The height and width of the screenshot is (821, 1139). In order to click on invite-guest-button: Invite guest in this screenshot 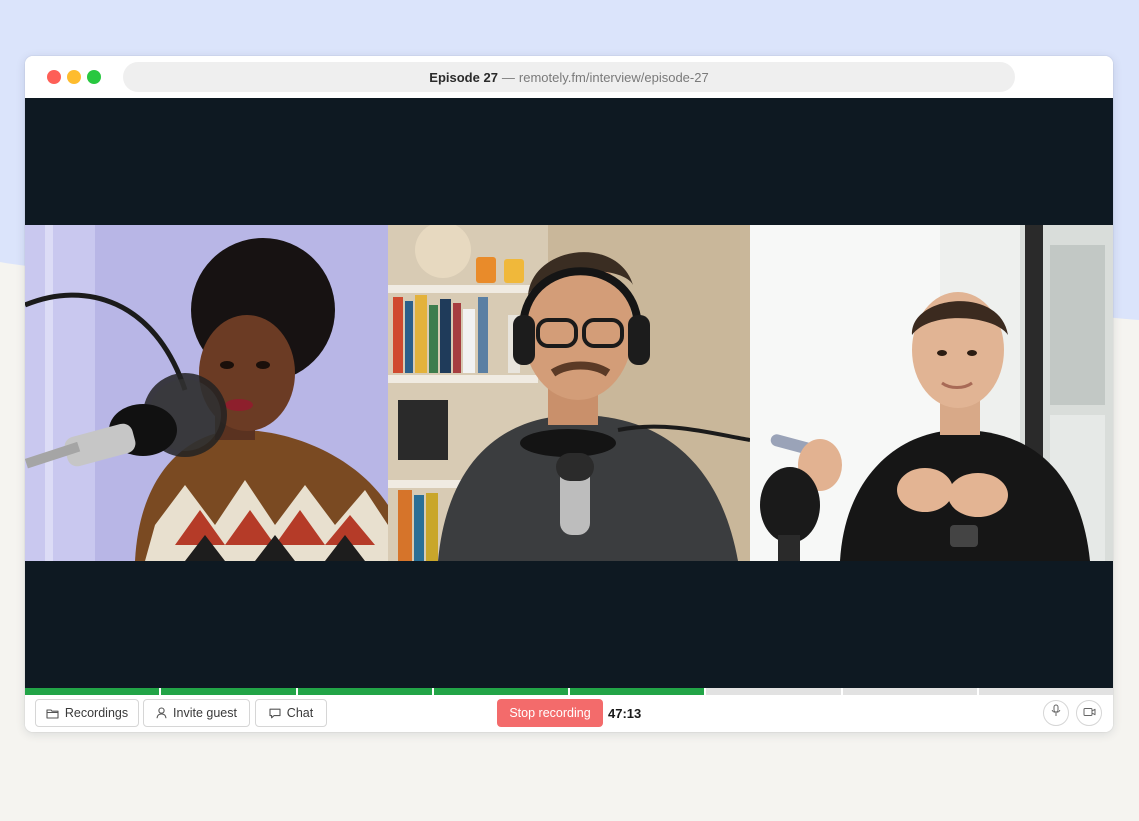, I will do `click(196, 713)`.